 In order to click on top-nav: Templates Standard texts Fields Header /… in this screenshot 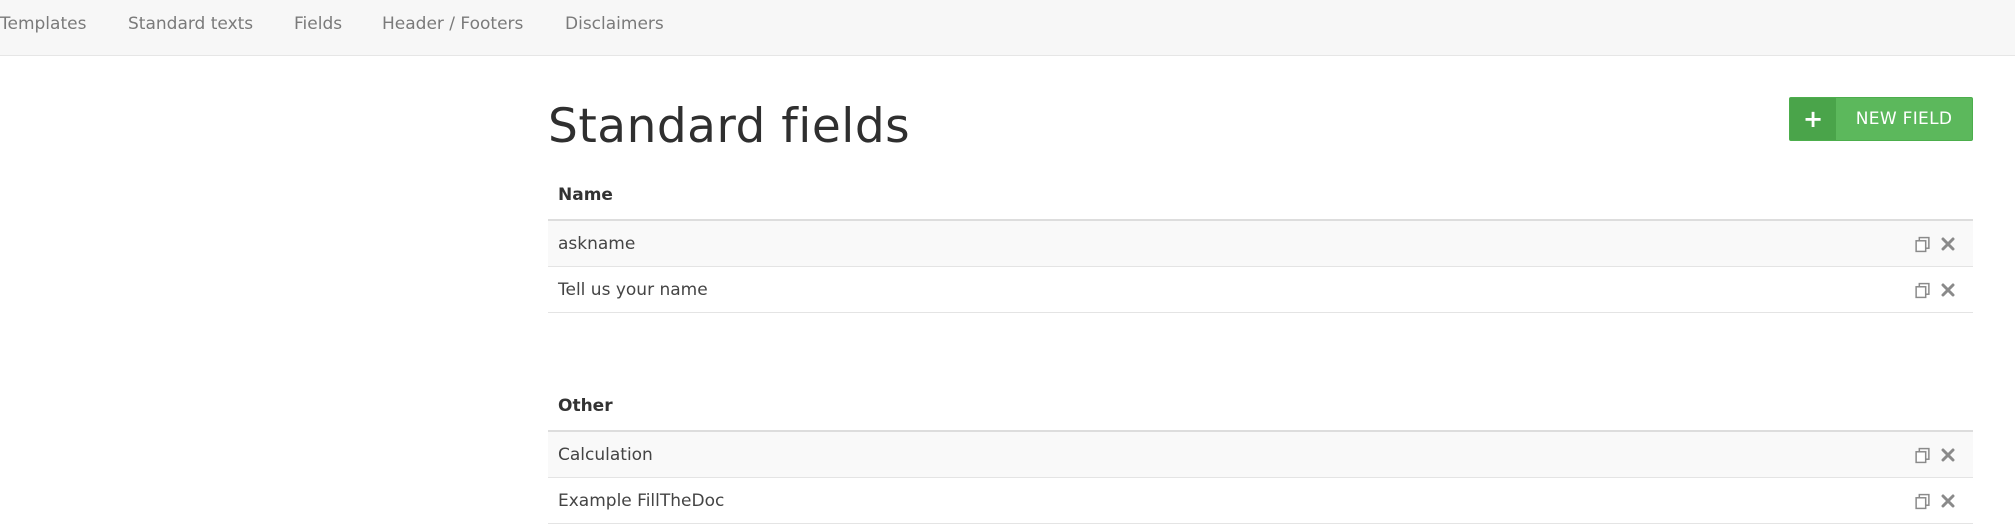, I will do `click(1007, 28)`.